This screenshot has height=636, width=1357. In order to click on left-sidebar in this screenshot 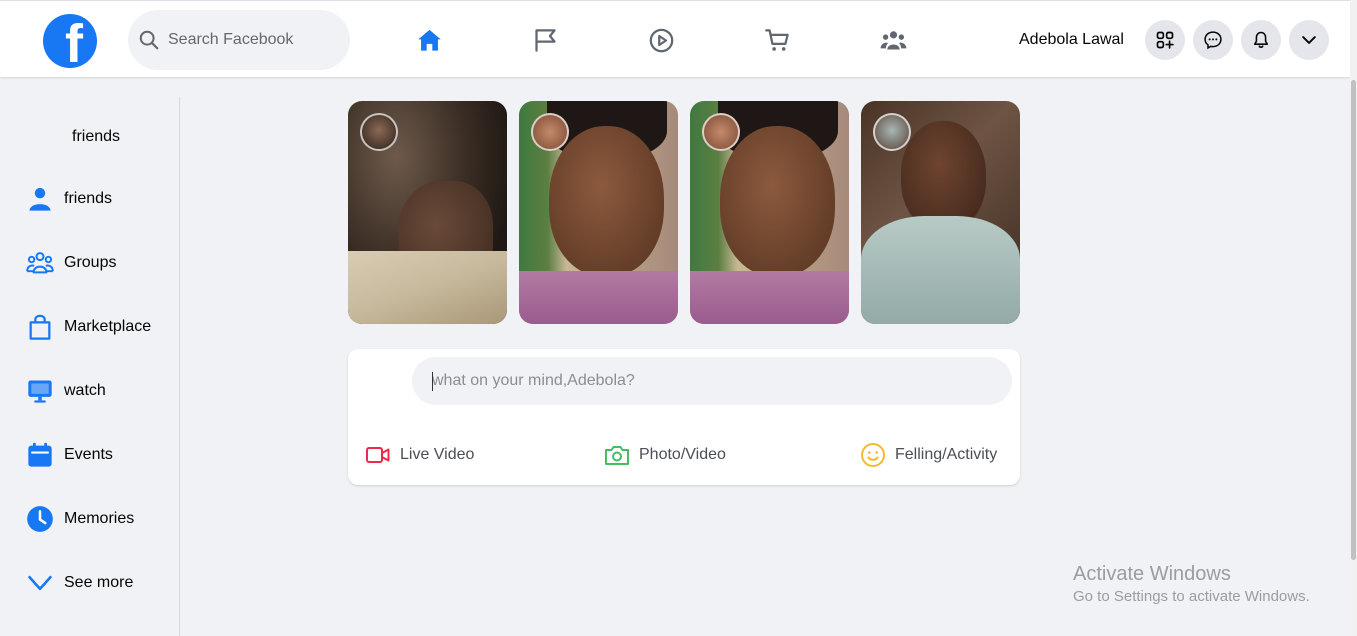, I will do `click(90, 366)`.